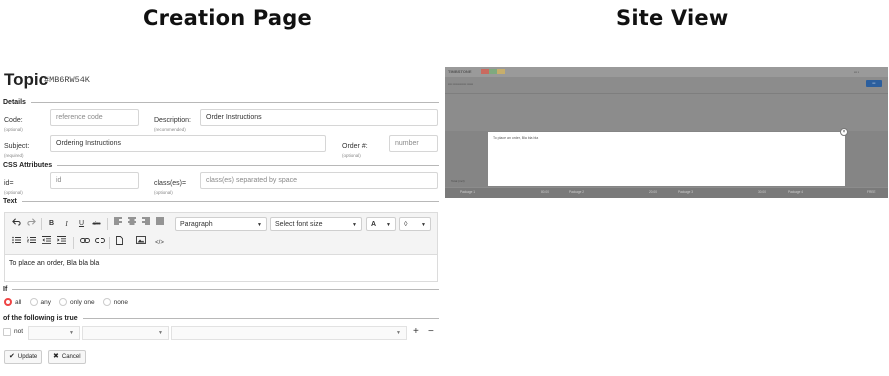 Image resolution: width=889 pixels, height=376 pixels. Describe the element at coordinates (23, 357) in the screenshot. I see `update-button: ✔ Update` at that location.